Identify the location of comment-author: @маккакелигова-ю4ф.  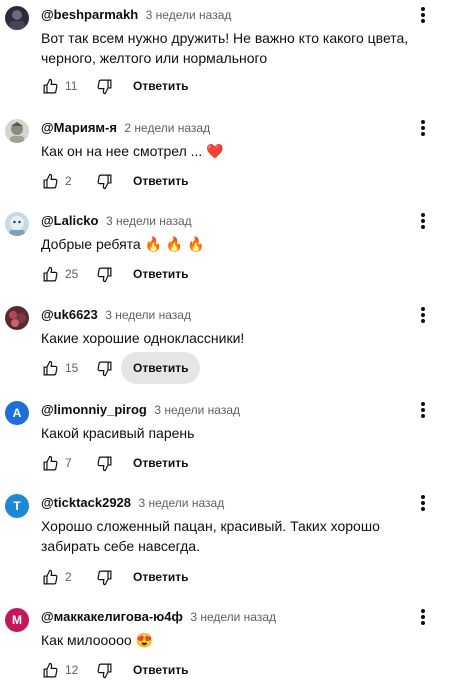
(112, 616).